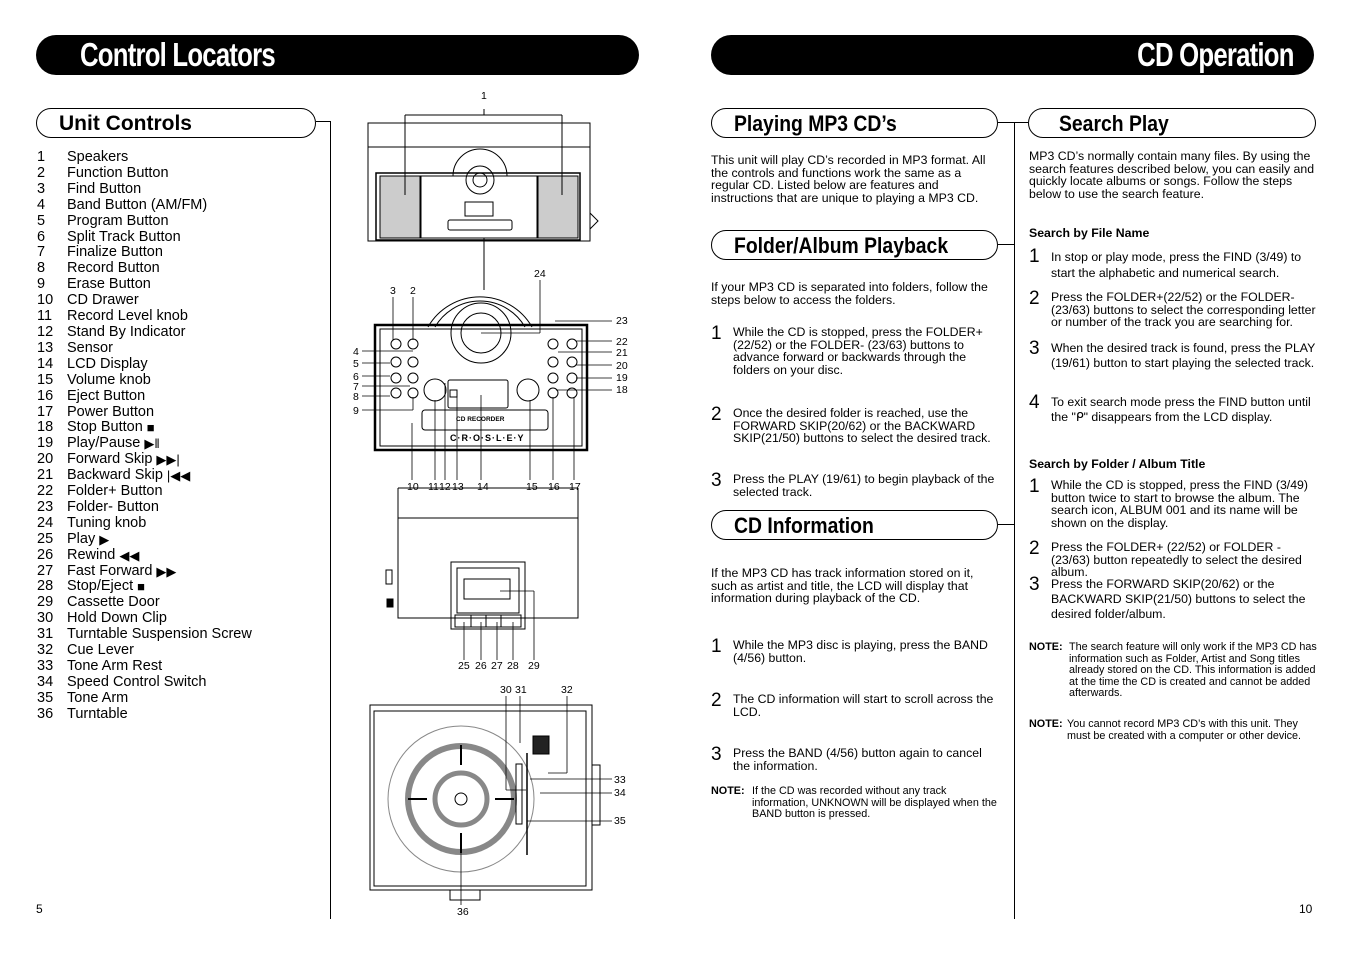 The height and width of the screenshot is (954, 1351). I want to click on section-title: Unit Controls, so click(125, 123).